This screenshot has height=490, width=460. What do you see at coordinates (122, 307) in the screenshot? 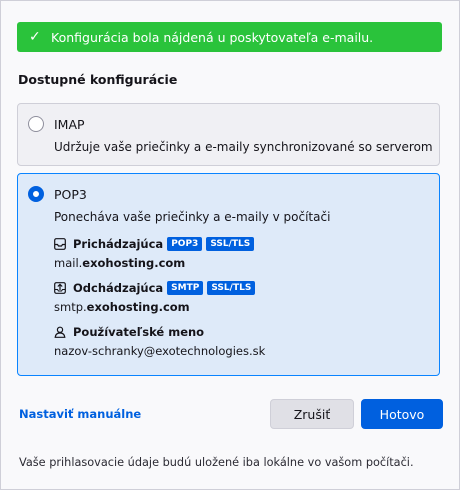
I see `outgoing-host: smtp.exohosting.com` at bounding box center [122, 307].